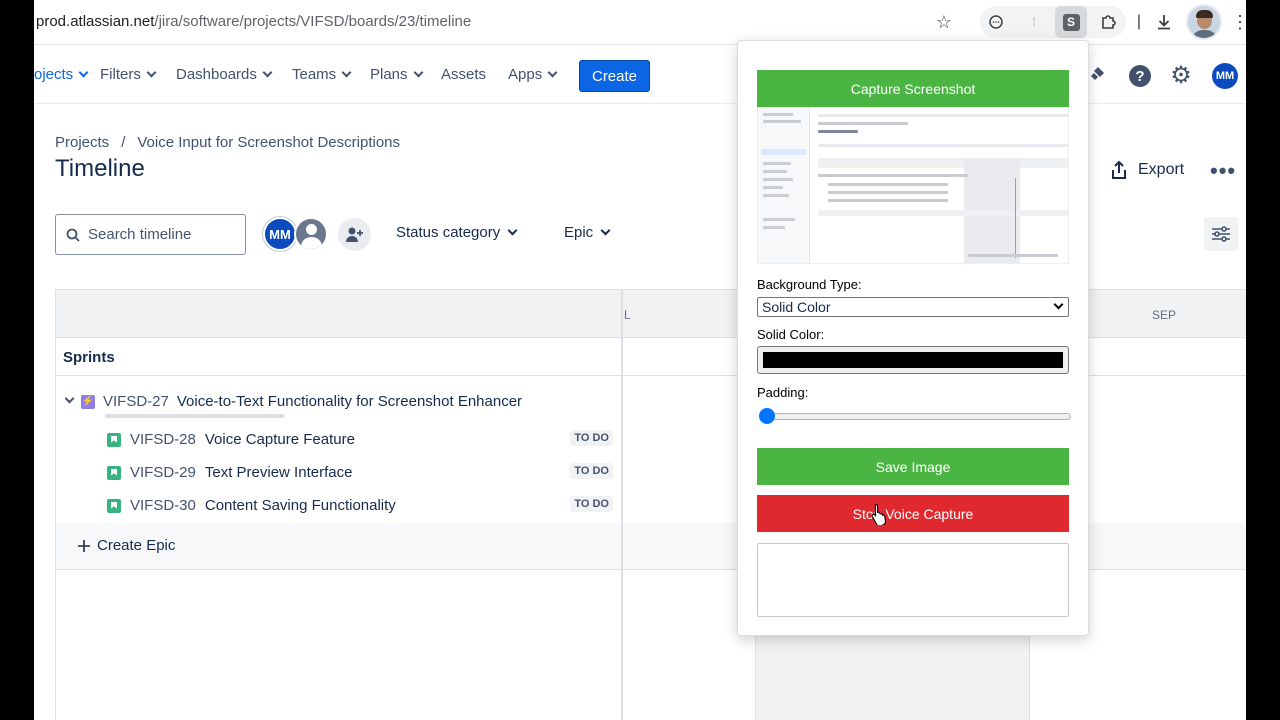  What do you see at coordinates (354, 234) in the screenshot?
I see `add-people-icon` at bounding box center [354, 234].